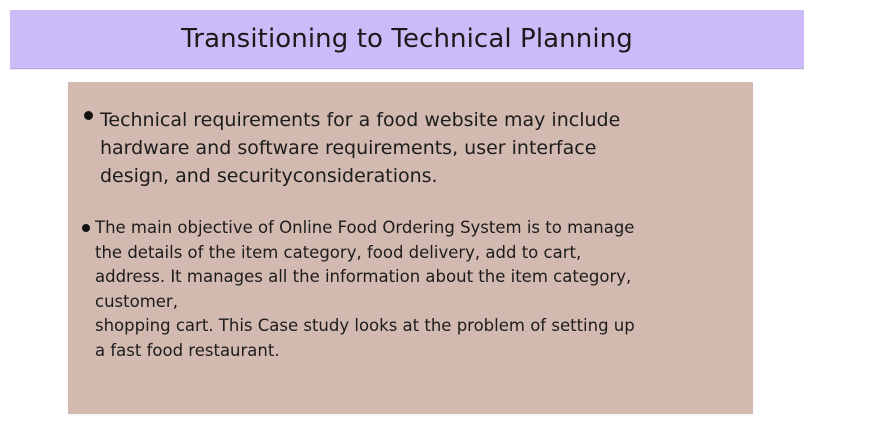 This screenshot has height=426, width=886. I want to click on title-banner: Transitioning to Technical Planning, so click(407, 39).